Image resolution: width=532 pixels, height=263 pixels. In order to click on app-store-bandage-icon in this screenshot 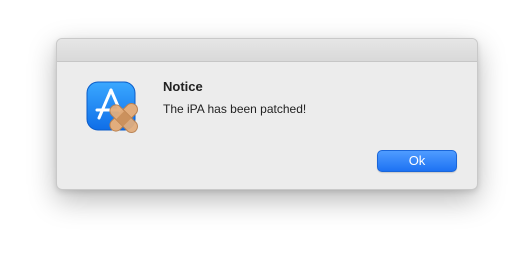, I will do `click(113, 108)`.